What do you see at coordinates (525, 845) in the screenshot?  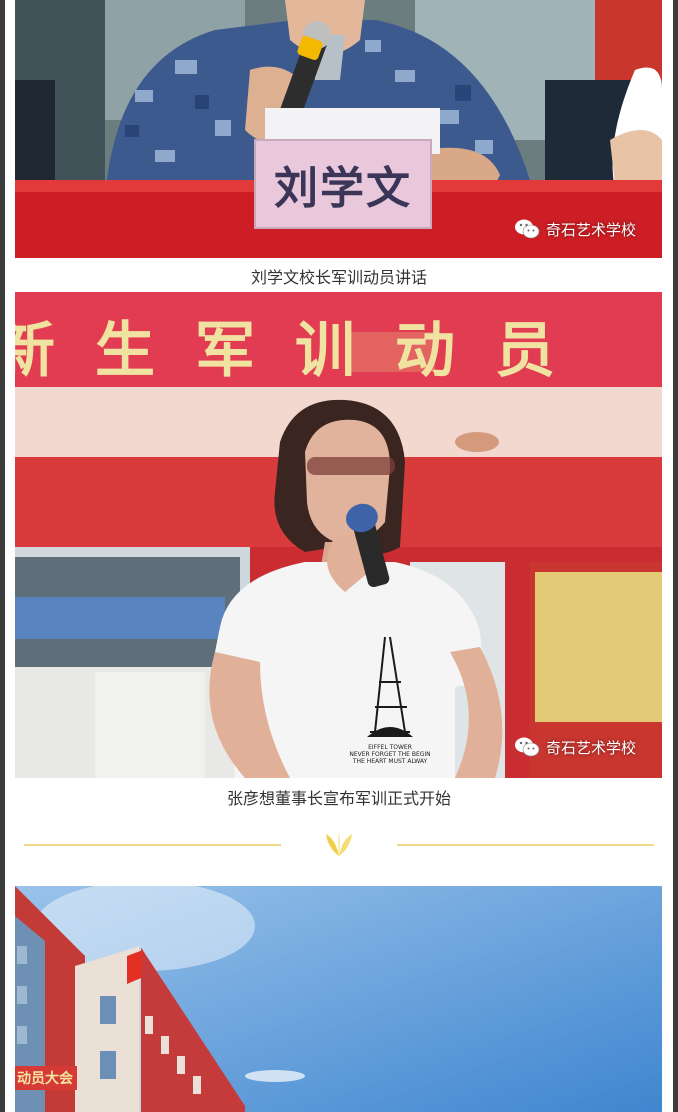 I see `divider-line-right` at bounding box center [525, 845].